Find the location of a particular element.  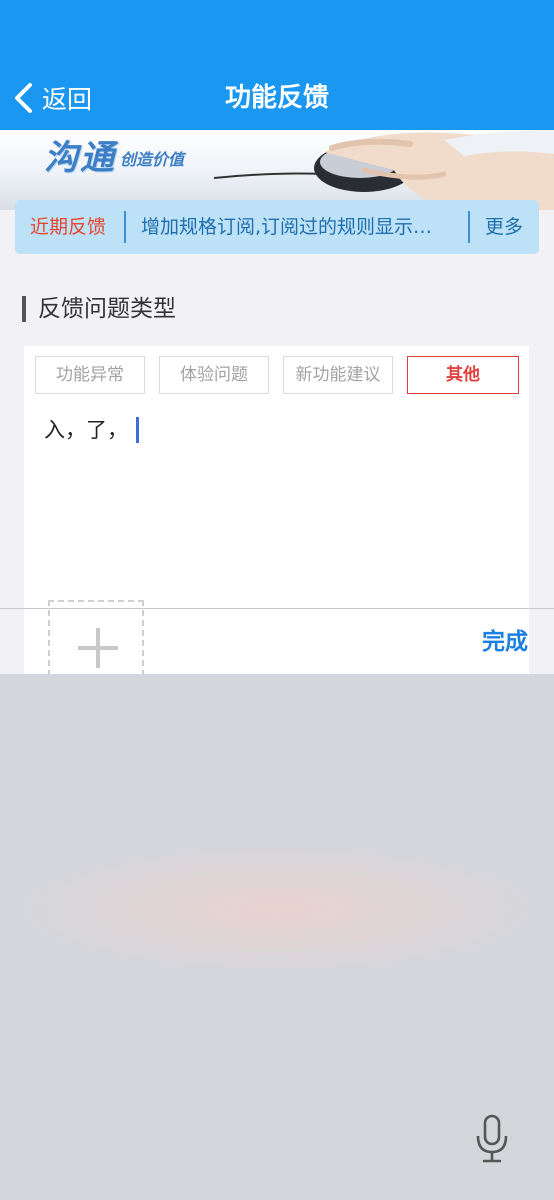

done-button: 完成 is located at coordinates (505, 639).